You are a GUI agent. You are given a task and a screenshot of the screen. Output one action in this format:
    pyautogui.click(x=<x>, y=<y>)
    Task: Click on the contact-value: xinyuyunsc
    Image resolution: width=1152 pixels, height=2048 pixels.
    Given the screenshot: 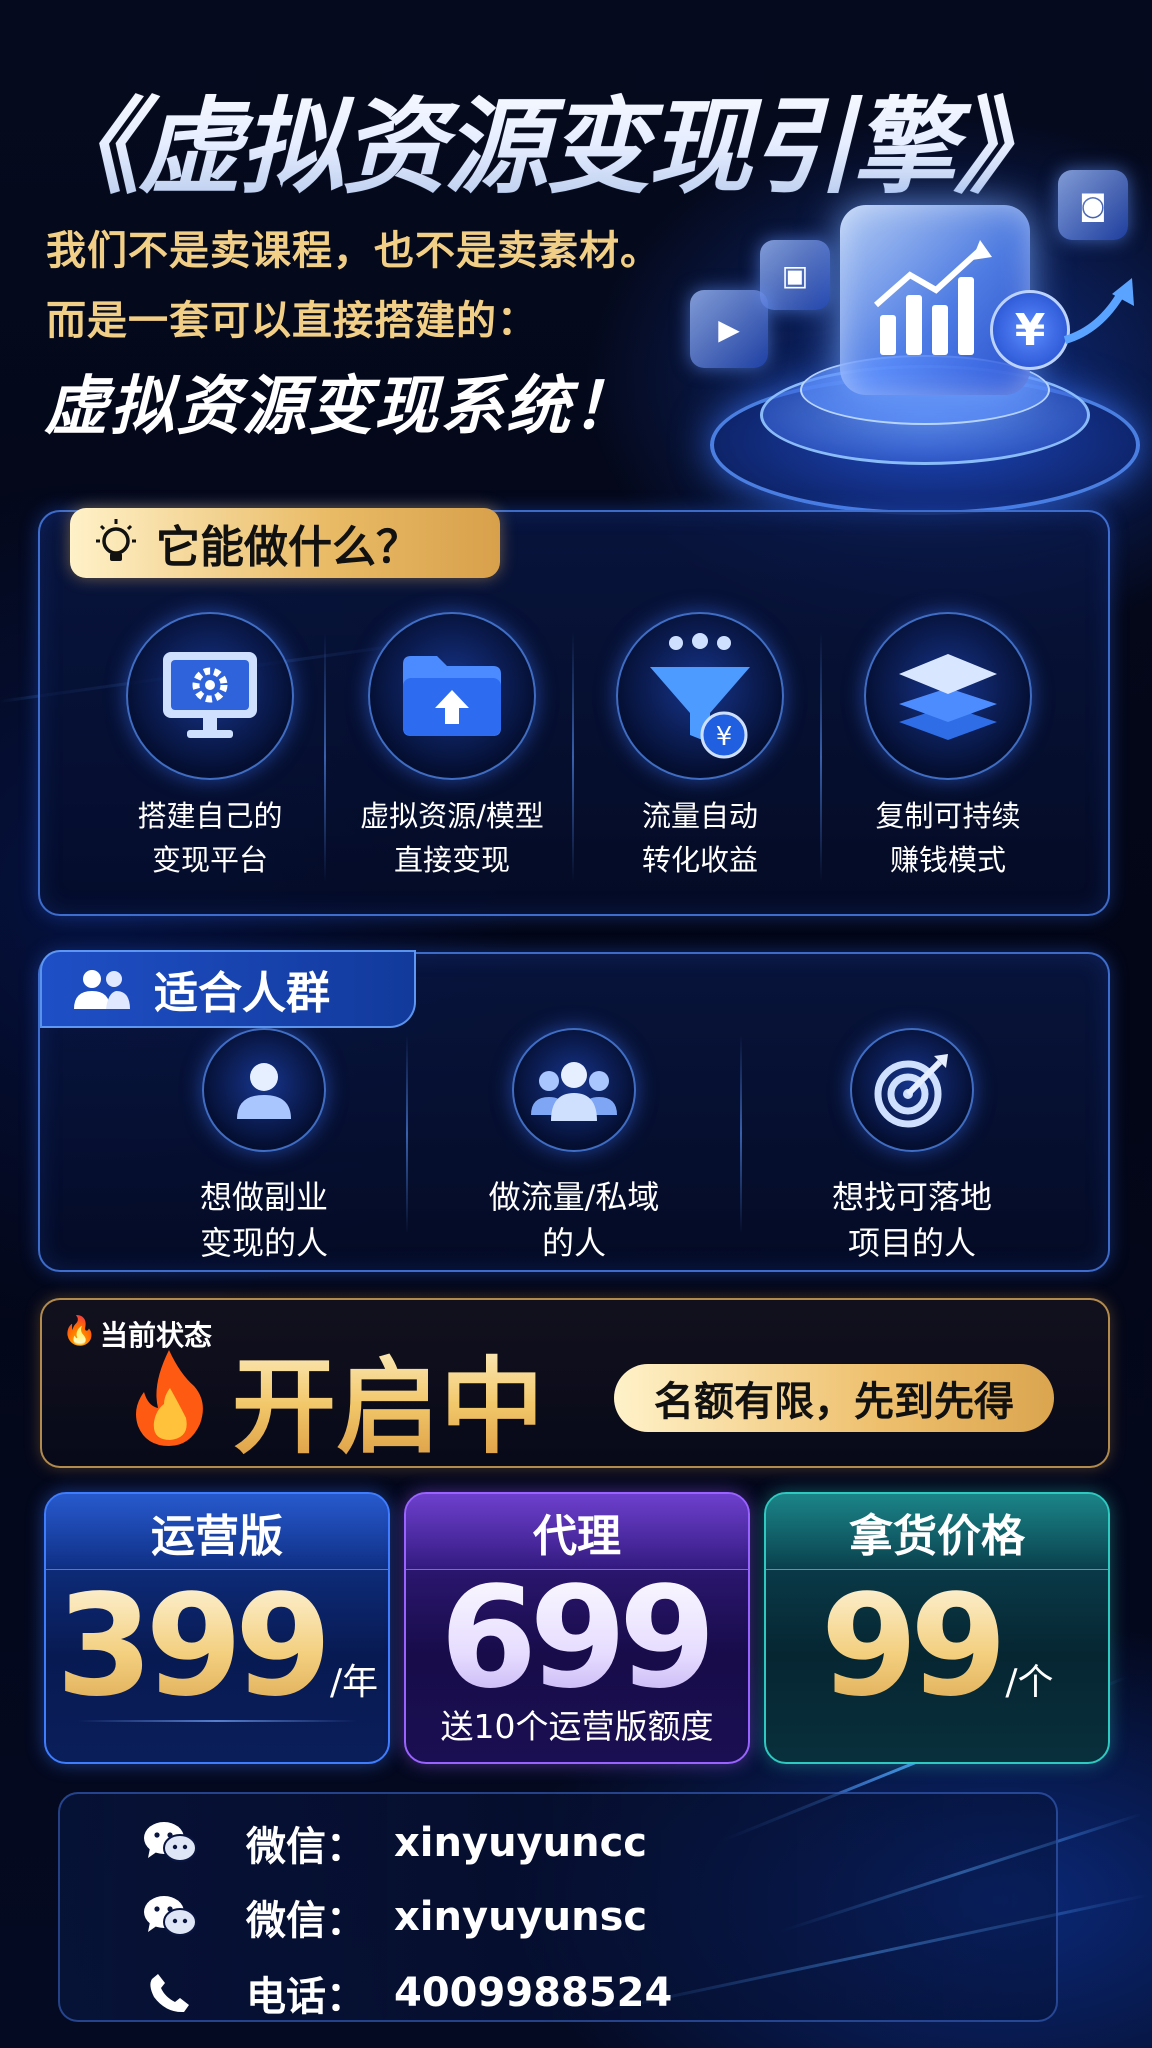 What is the action you would take?
    pyautogui.click(x=521, y=1917)
    